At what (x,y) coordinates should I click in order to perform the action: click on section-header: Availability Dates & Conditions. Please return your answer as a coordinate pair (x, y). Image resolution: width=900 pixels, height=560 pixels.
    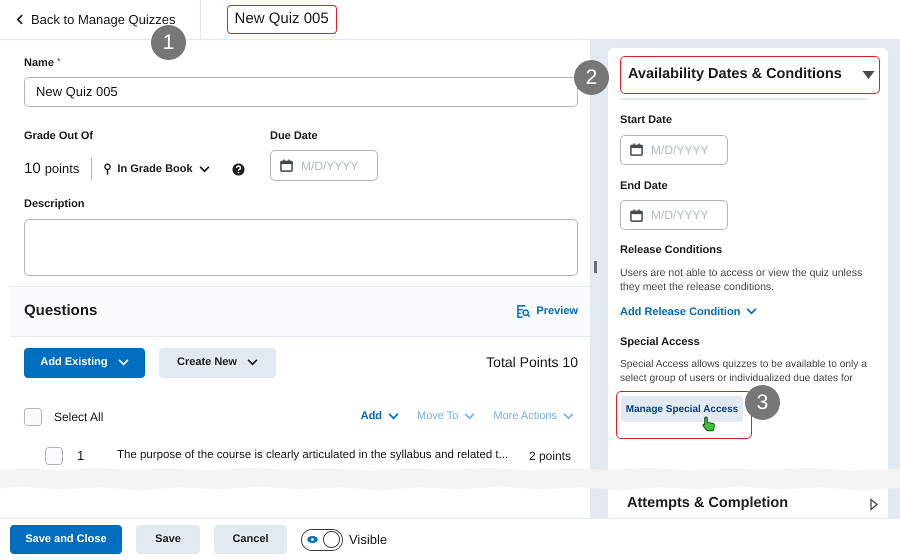
    Looking at the image, I should click on (750, 75).